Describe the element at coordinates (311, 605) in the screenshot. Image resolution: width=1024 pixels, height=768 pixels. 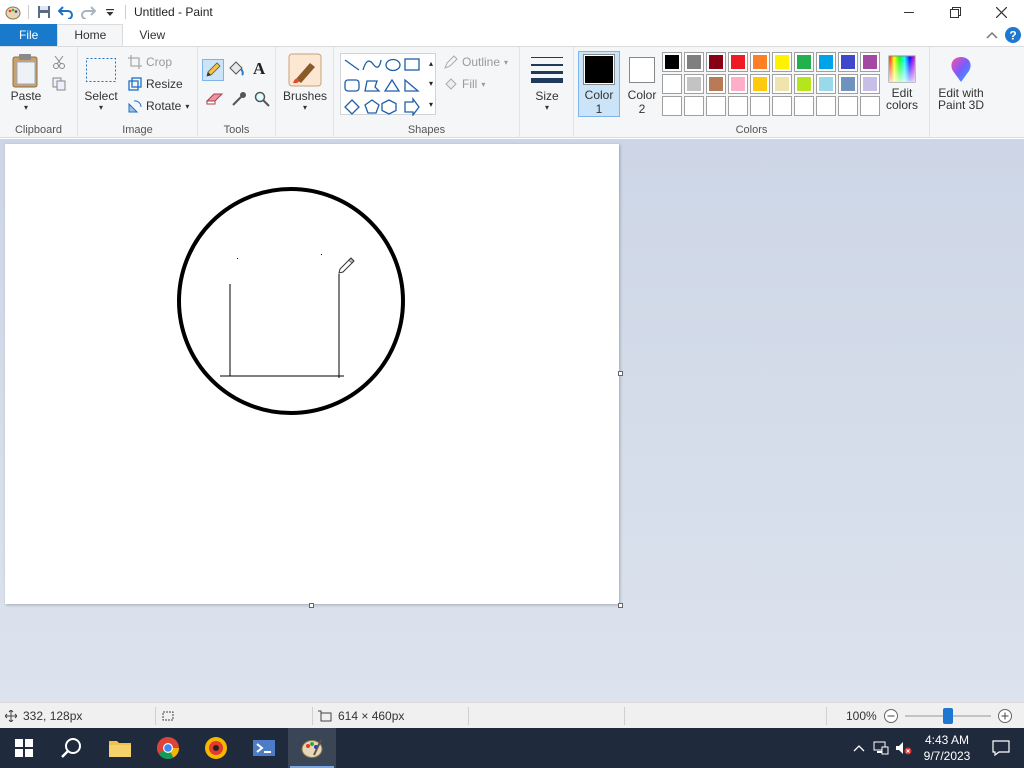
I see `resize-handle-bottom` at that location.